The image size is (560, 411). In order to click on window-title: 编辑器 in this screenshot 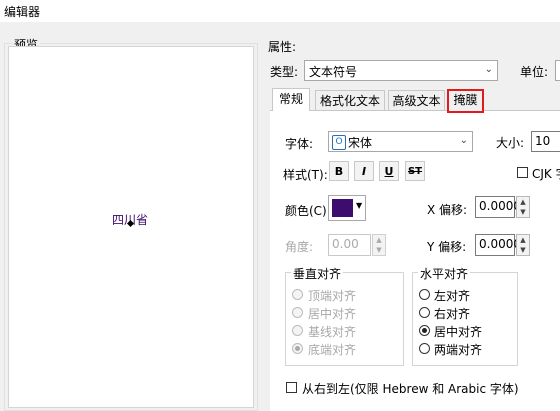, I will do `click(22, 12)`.